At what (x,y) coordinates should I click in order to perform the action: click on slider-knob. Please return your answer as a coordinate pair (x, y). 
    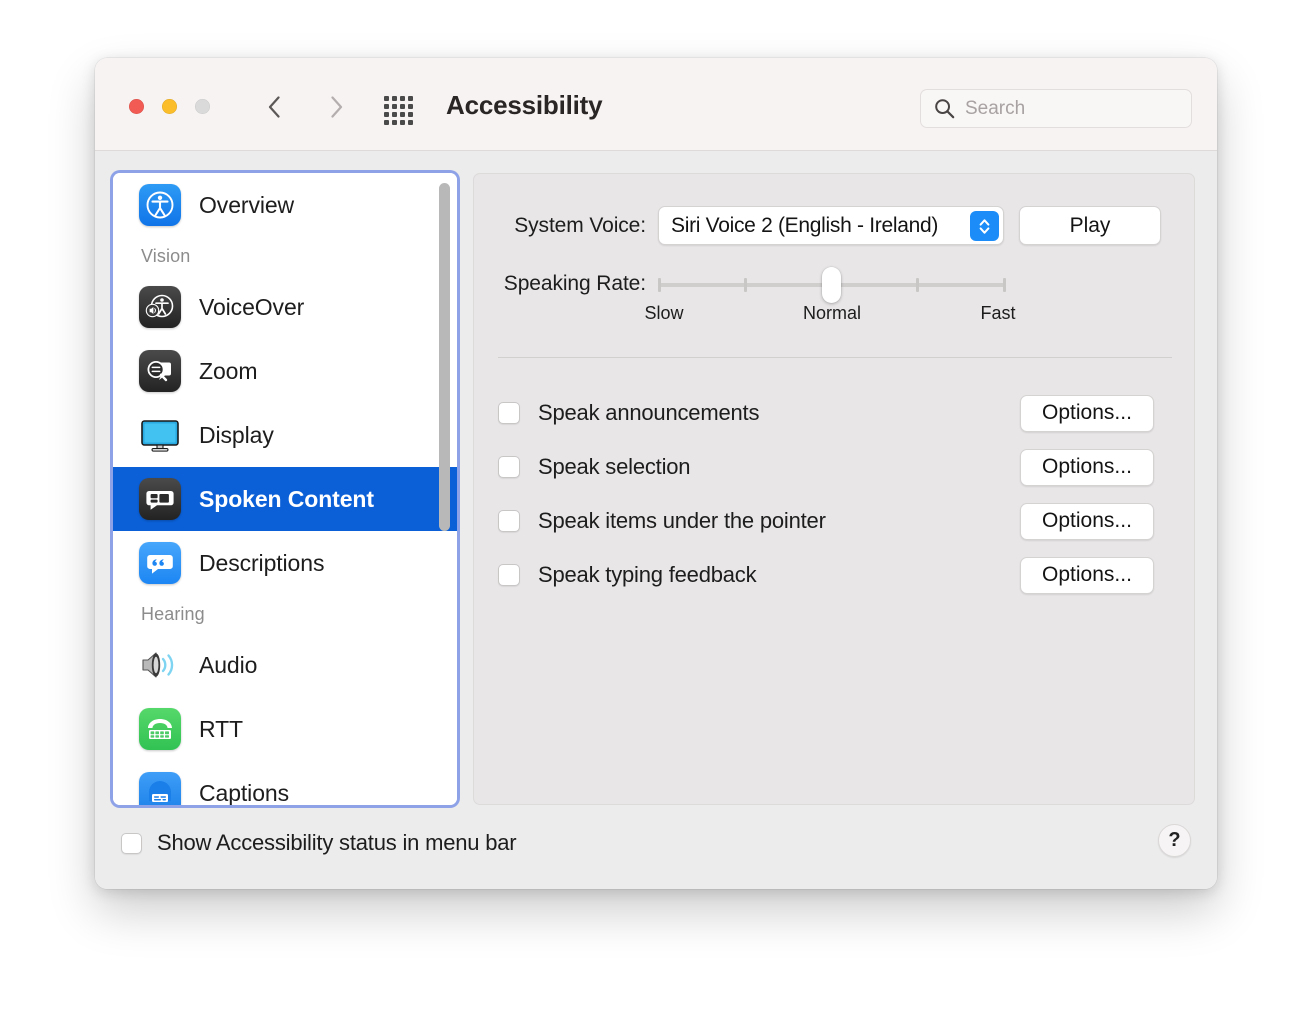
    Looking at the image, I should click on (831, 285).